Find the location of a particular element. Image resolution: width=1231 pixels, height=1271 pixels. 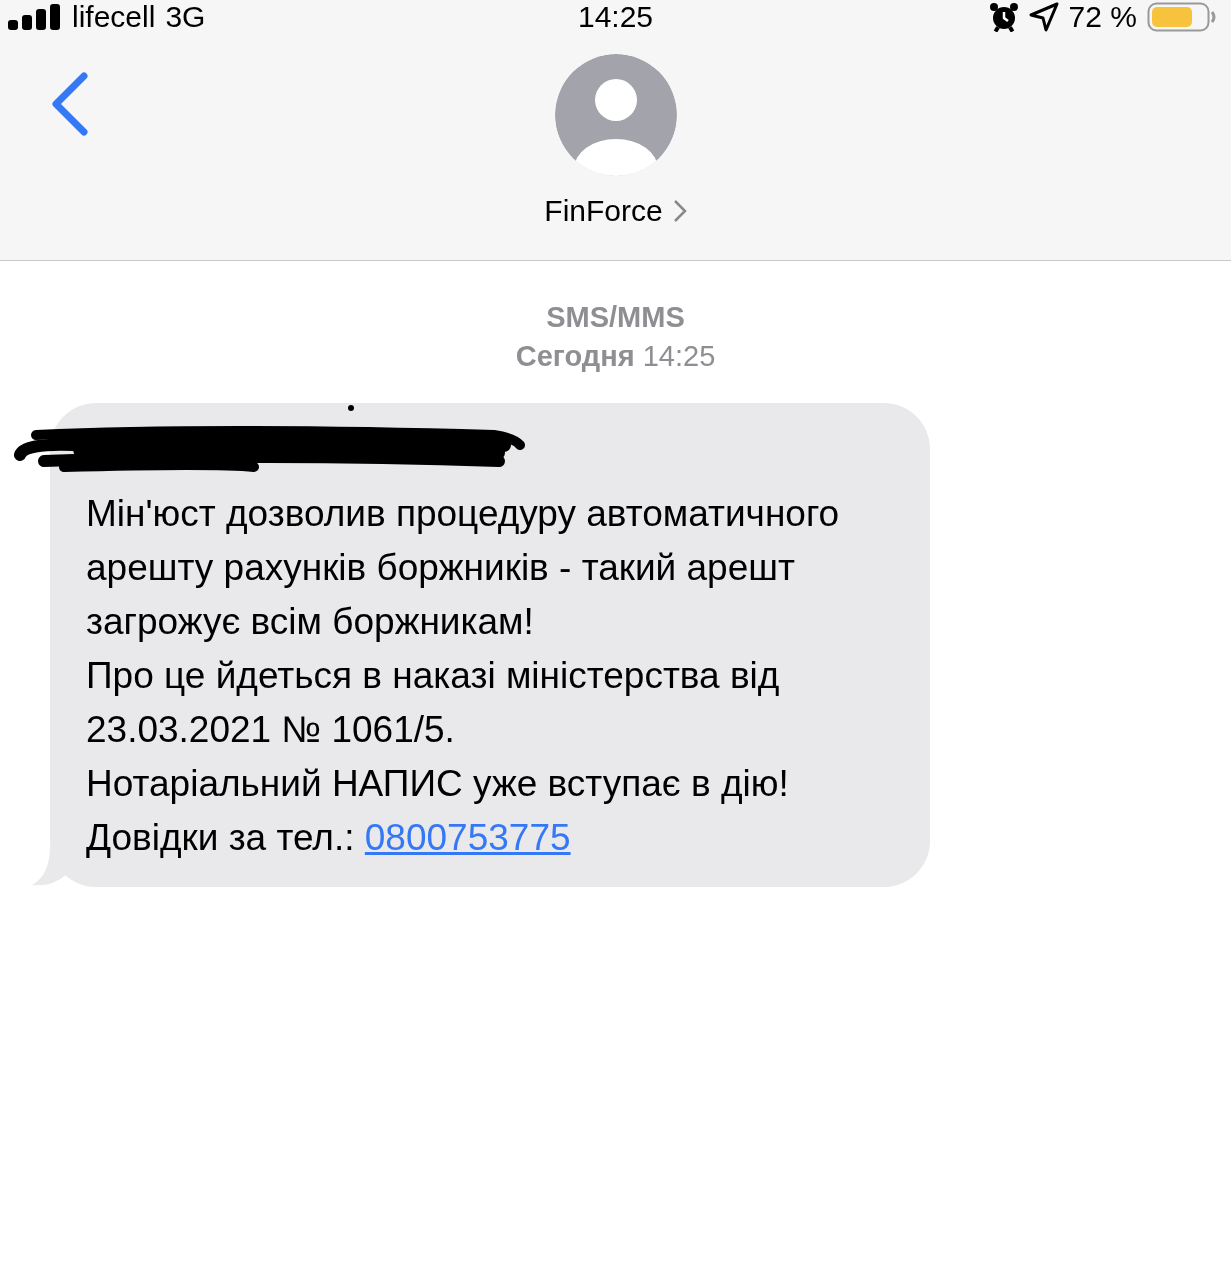

chevron-right-icon is located at coordinates (679, 211).